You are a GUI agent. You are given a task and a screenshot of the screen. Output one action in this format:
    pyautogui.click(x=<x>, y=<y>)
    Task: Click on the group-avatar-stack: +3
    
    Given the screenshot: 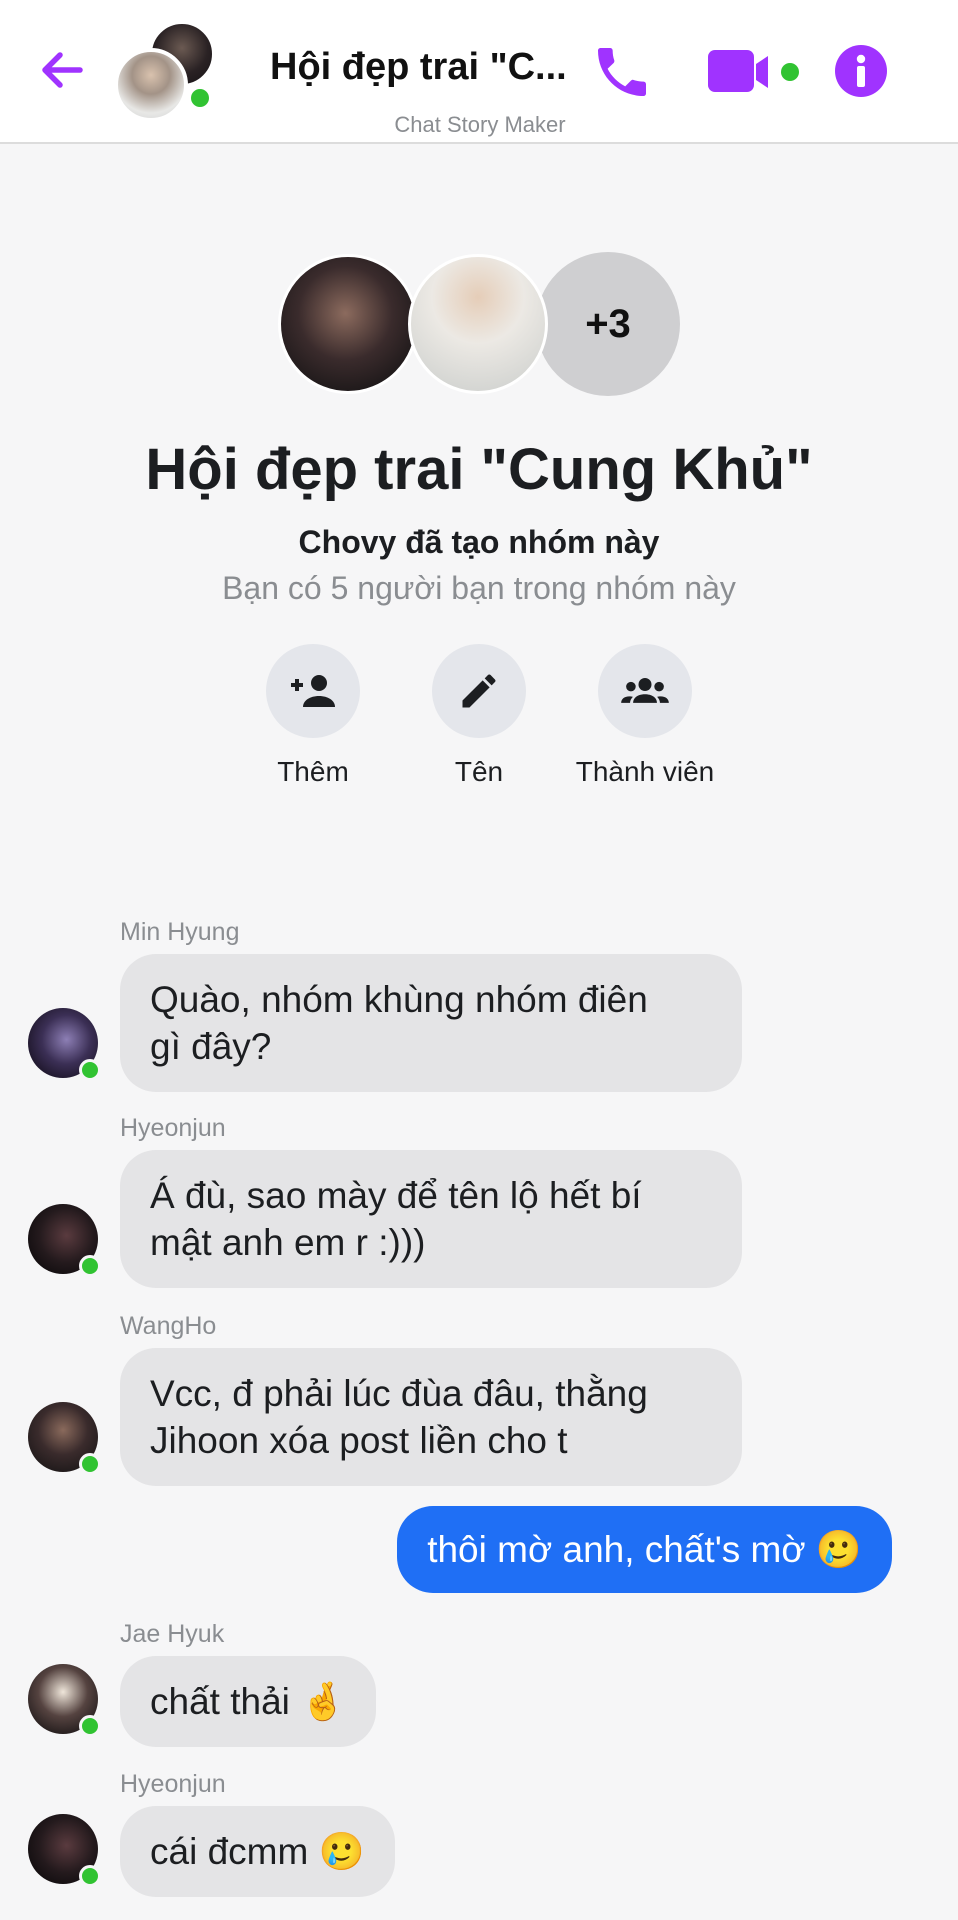 What is the action you would take?
    pyautogui.click(x=479, y=325)
    